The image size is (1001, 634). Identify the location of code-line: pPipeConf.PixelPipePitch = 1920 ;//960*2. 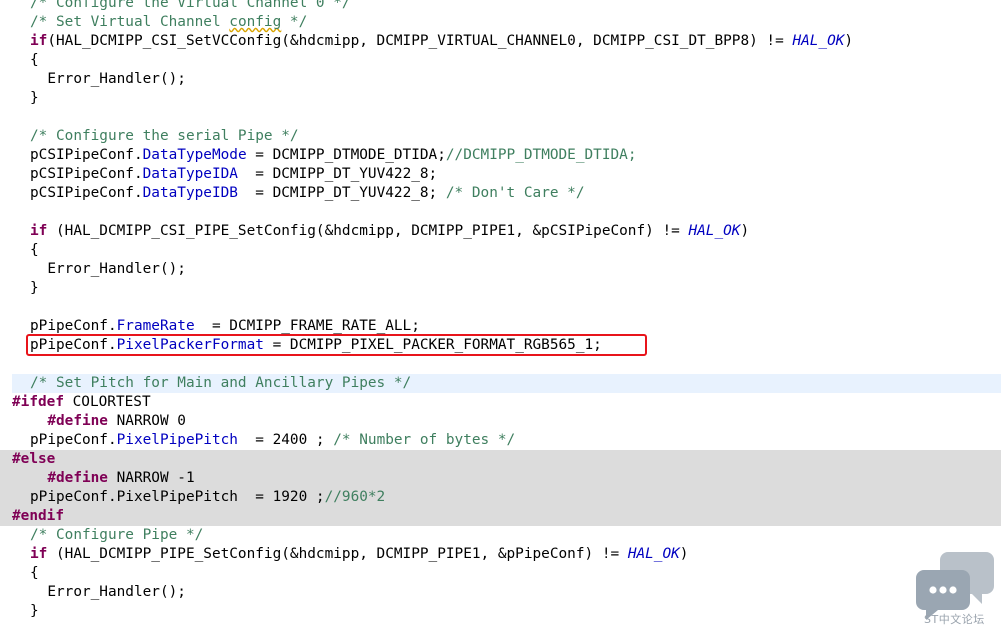
(500, 497).